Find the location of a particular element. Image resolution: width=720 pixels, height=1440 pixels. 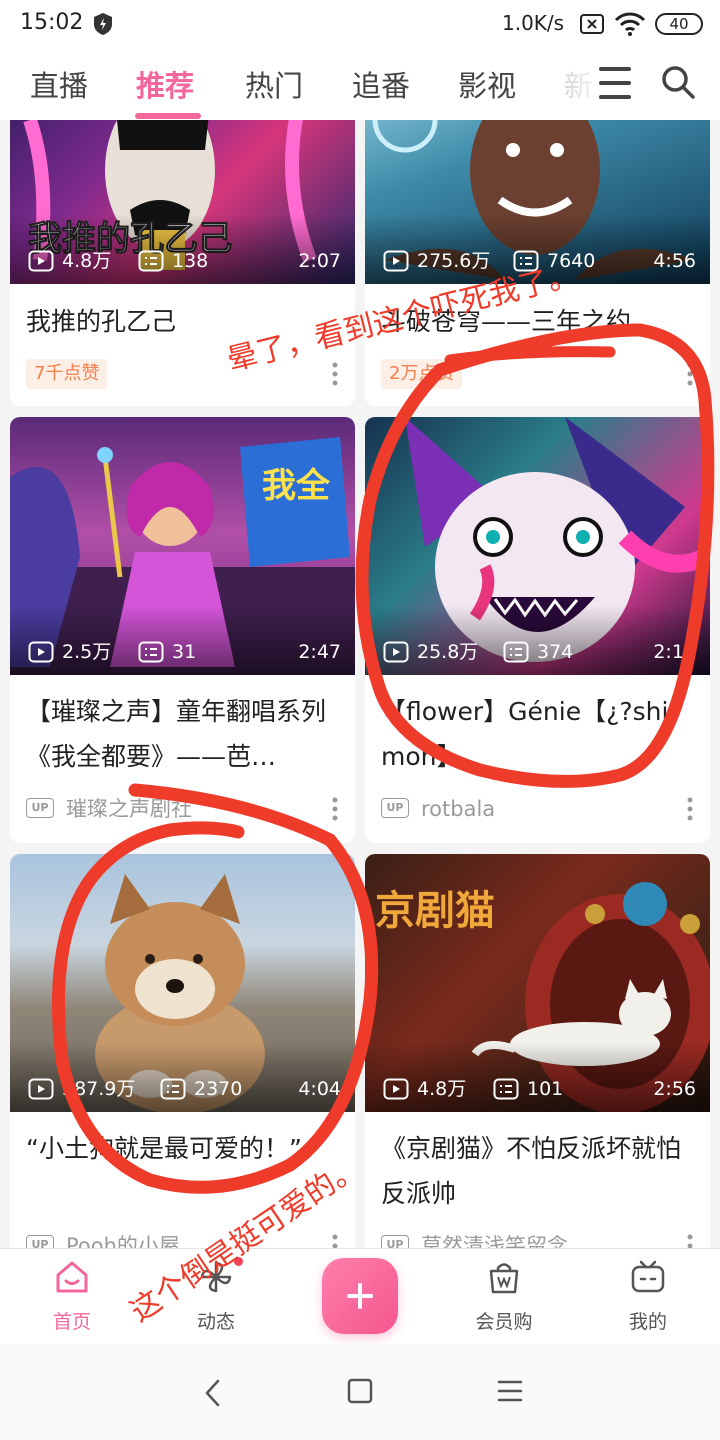

tab-hot: 热门 is located at coordinates (274, 84).